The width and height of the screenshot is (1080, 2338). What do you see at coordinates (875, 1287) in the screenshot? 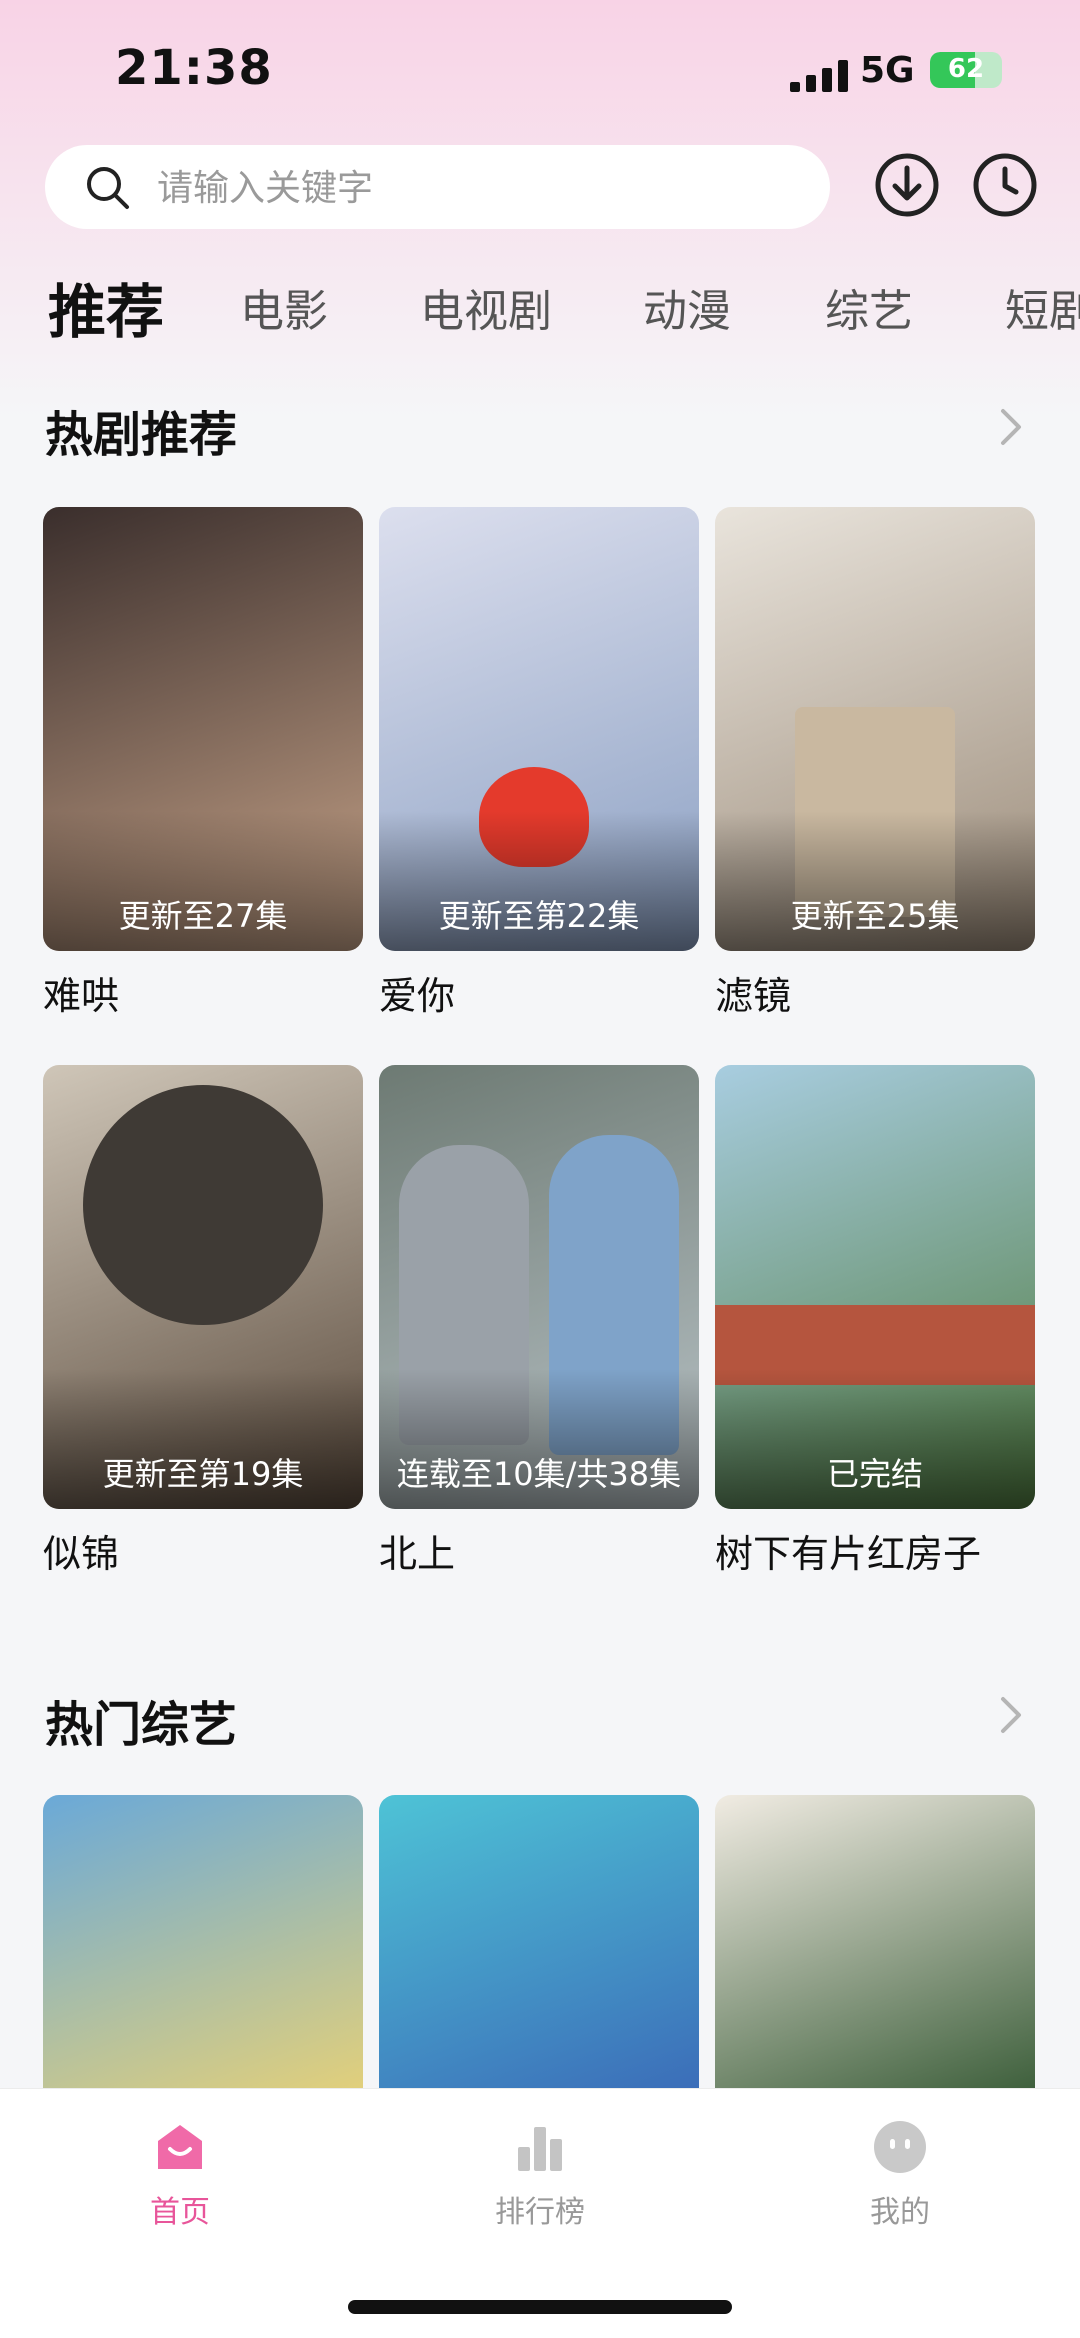
I see `drama-poster: 已完结` at bounding box center [875, 1287].